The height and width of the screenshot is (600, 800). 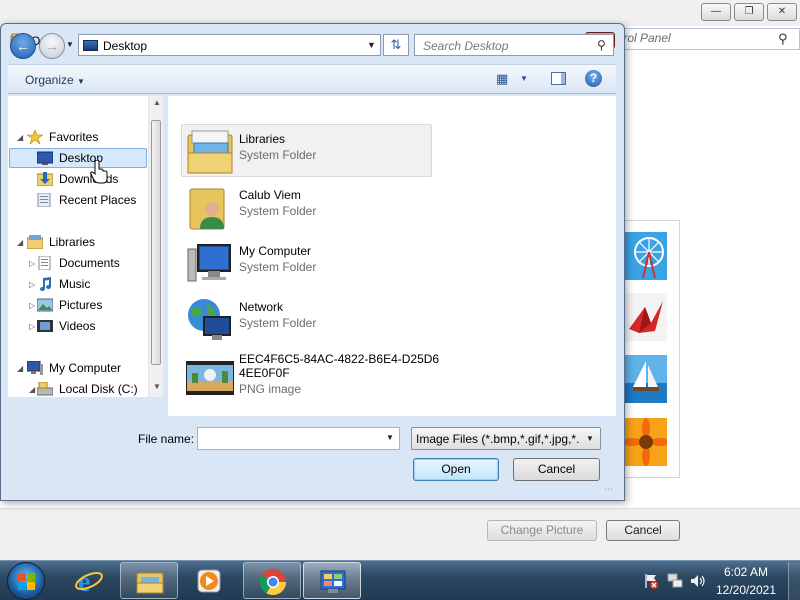 I want to click on cancel-button: Cancel, so click(x=556, y=469).